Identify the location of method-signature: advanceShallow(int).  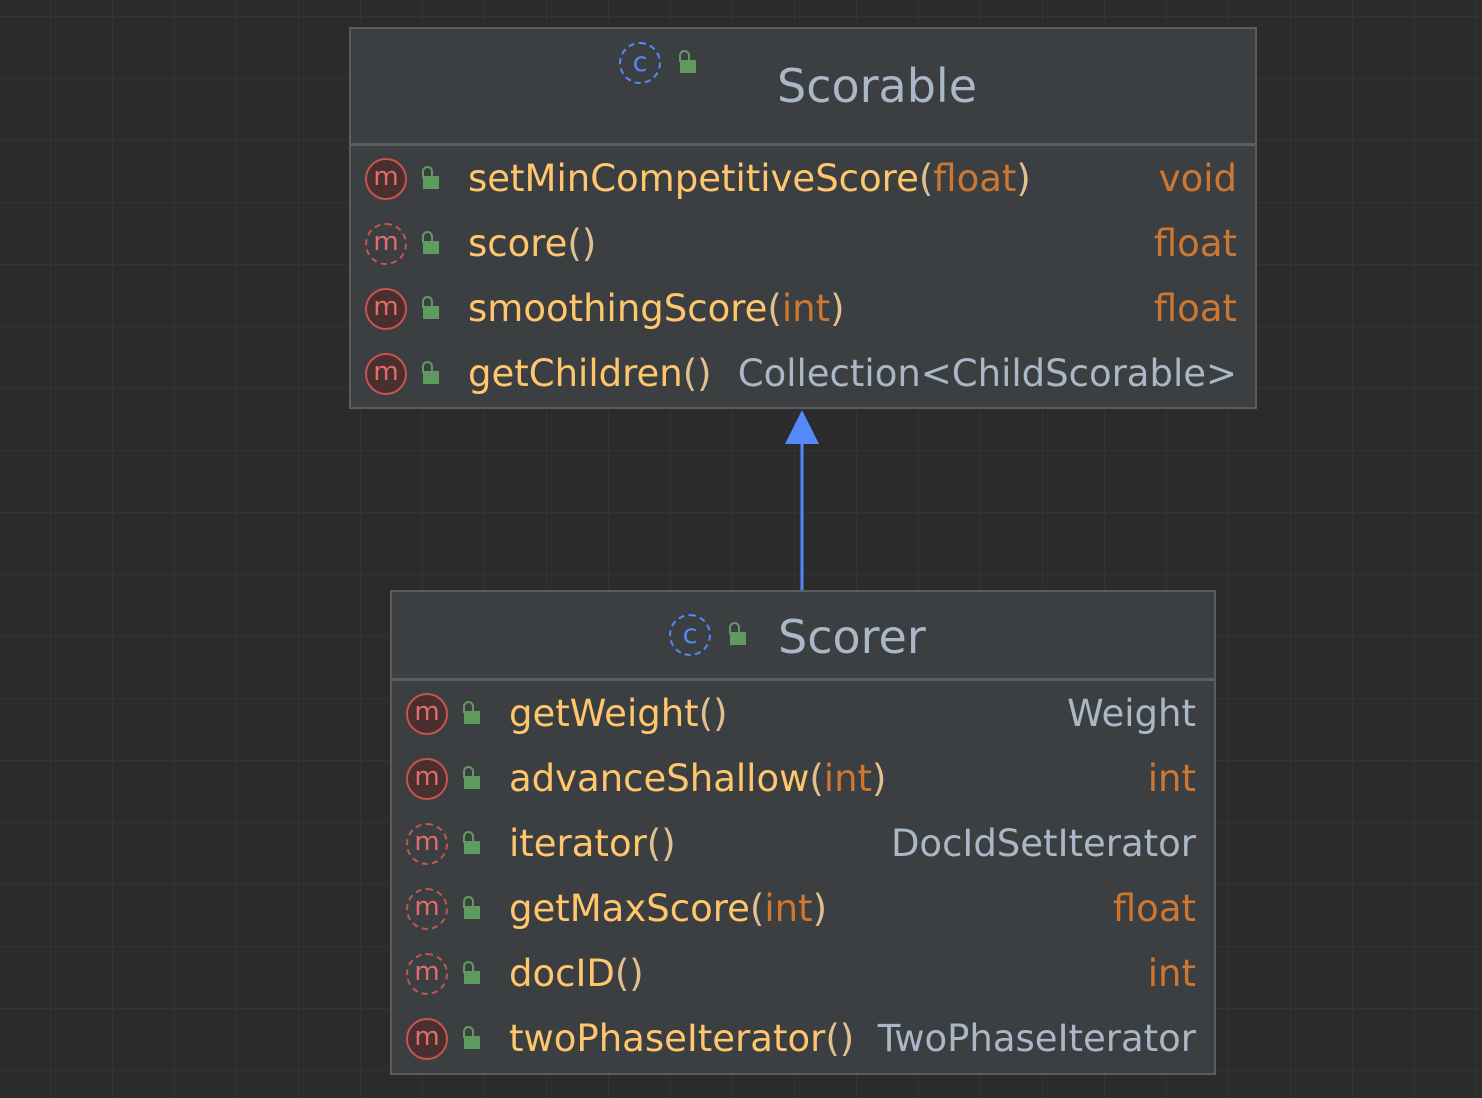
(697, 778).